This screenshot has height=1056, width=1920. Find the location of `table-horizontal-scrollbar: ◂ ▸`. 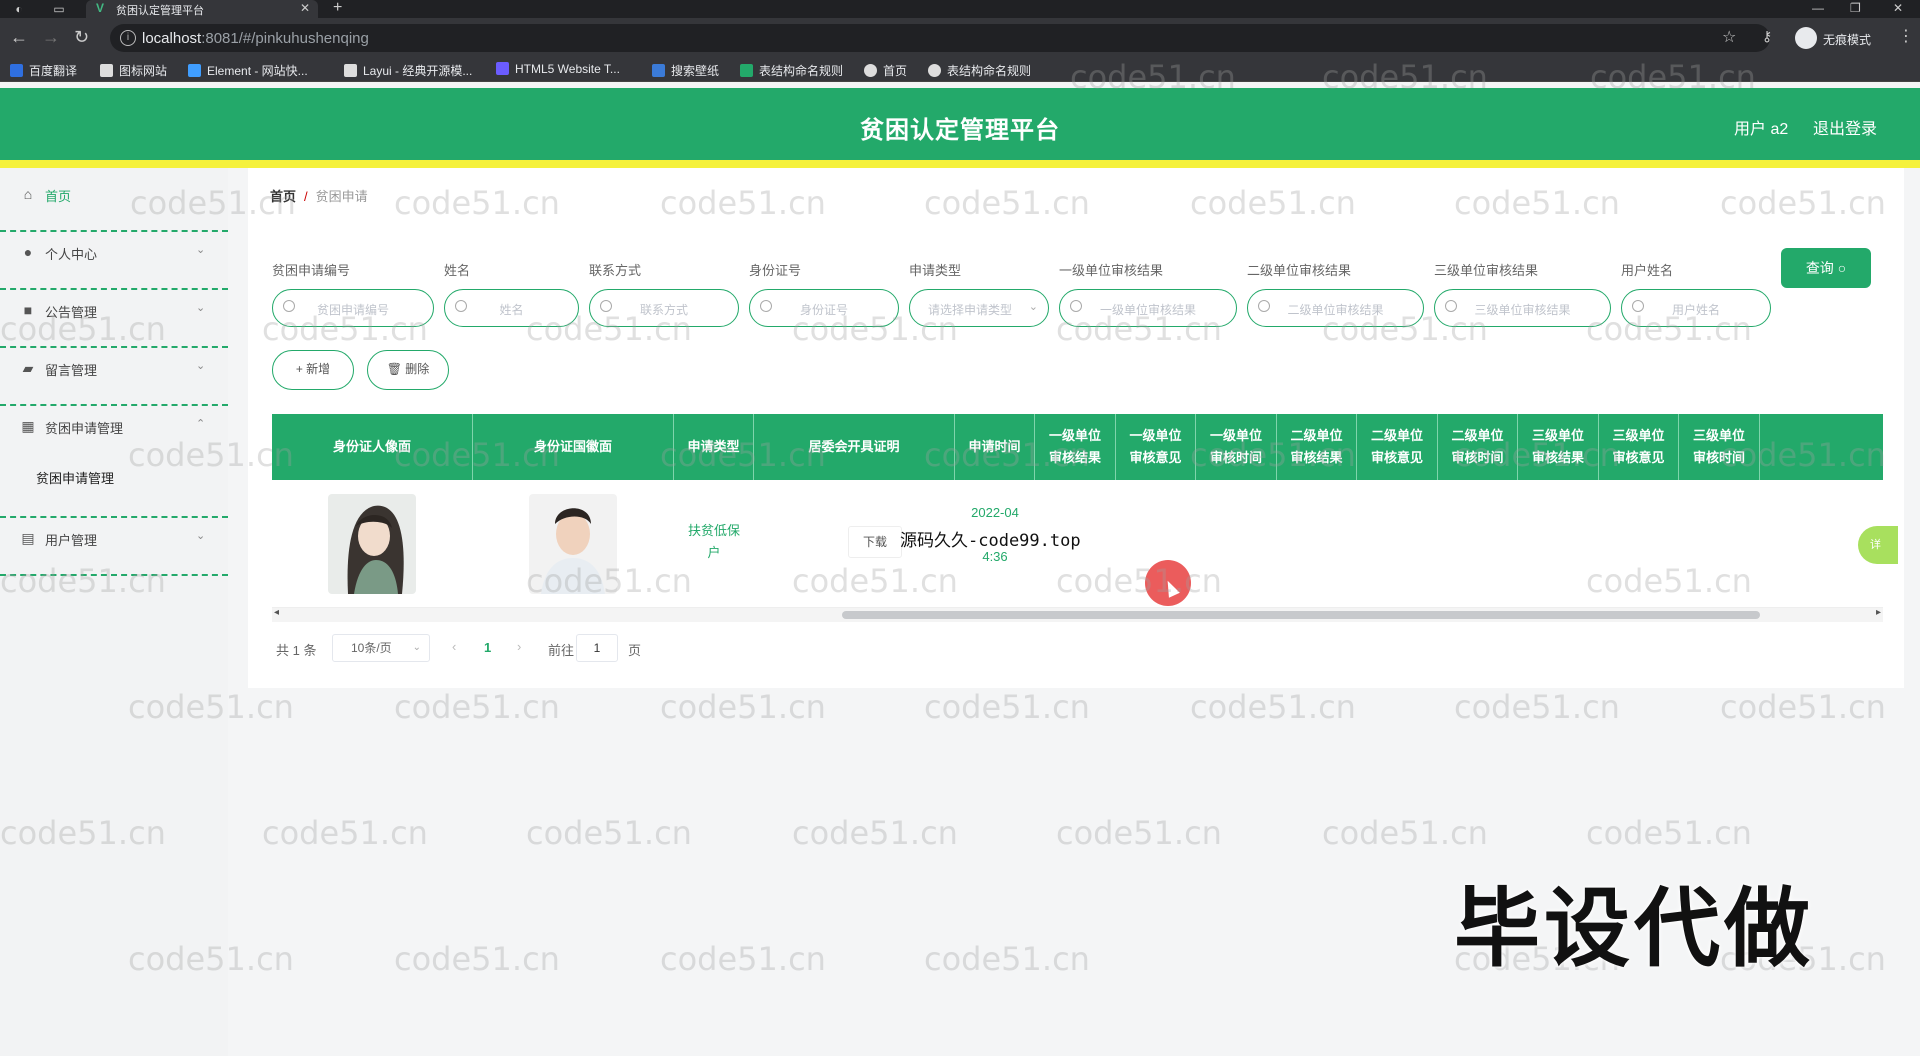

table-horizontal-scrollbar: ◂ ▸ is located at coordinates (1077, 614).